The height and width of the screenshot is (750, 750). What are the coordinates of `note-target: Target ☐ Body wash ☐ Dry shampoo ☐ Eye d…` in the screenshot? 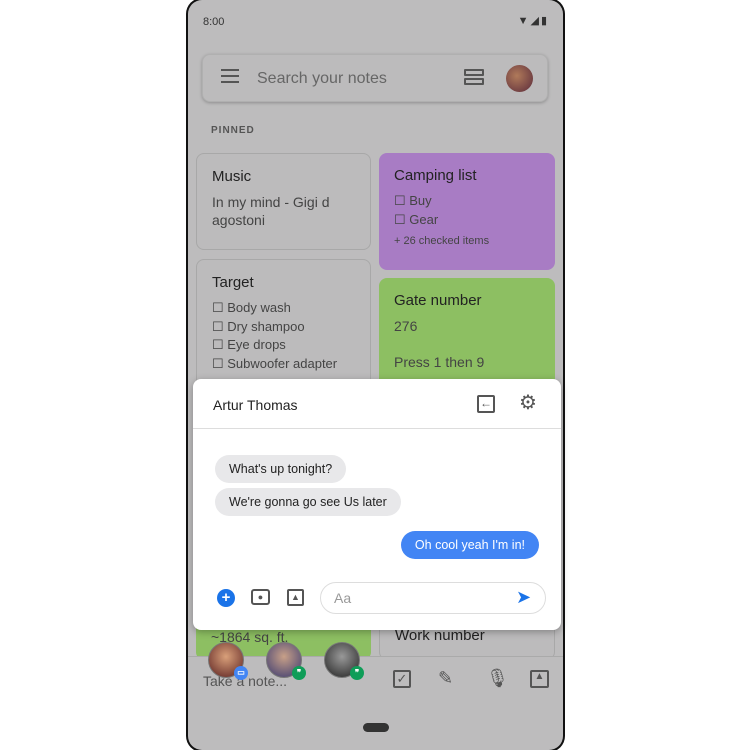 It's located at (283, 329).